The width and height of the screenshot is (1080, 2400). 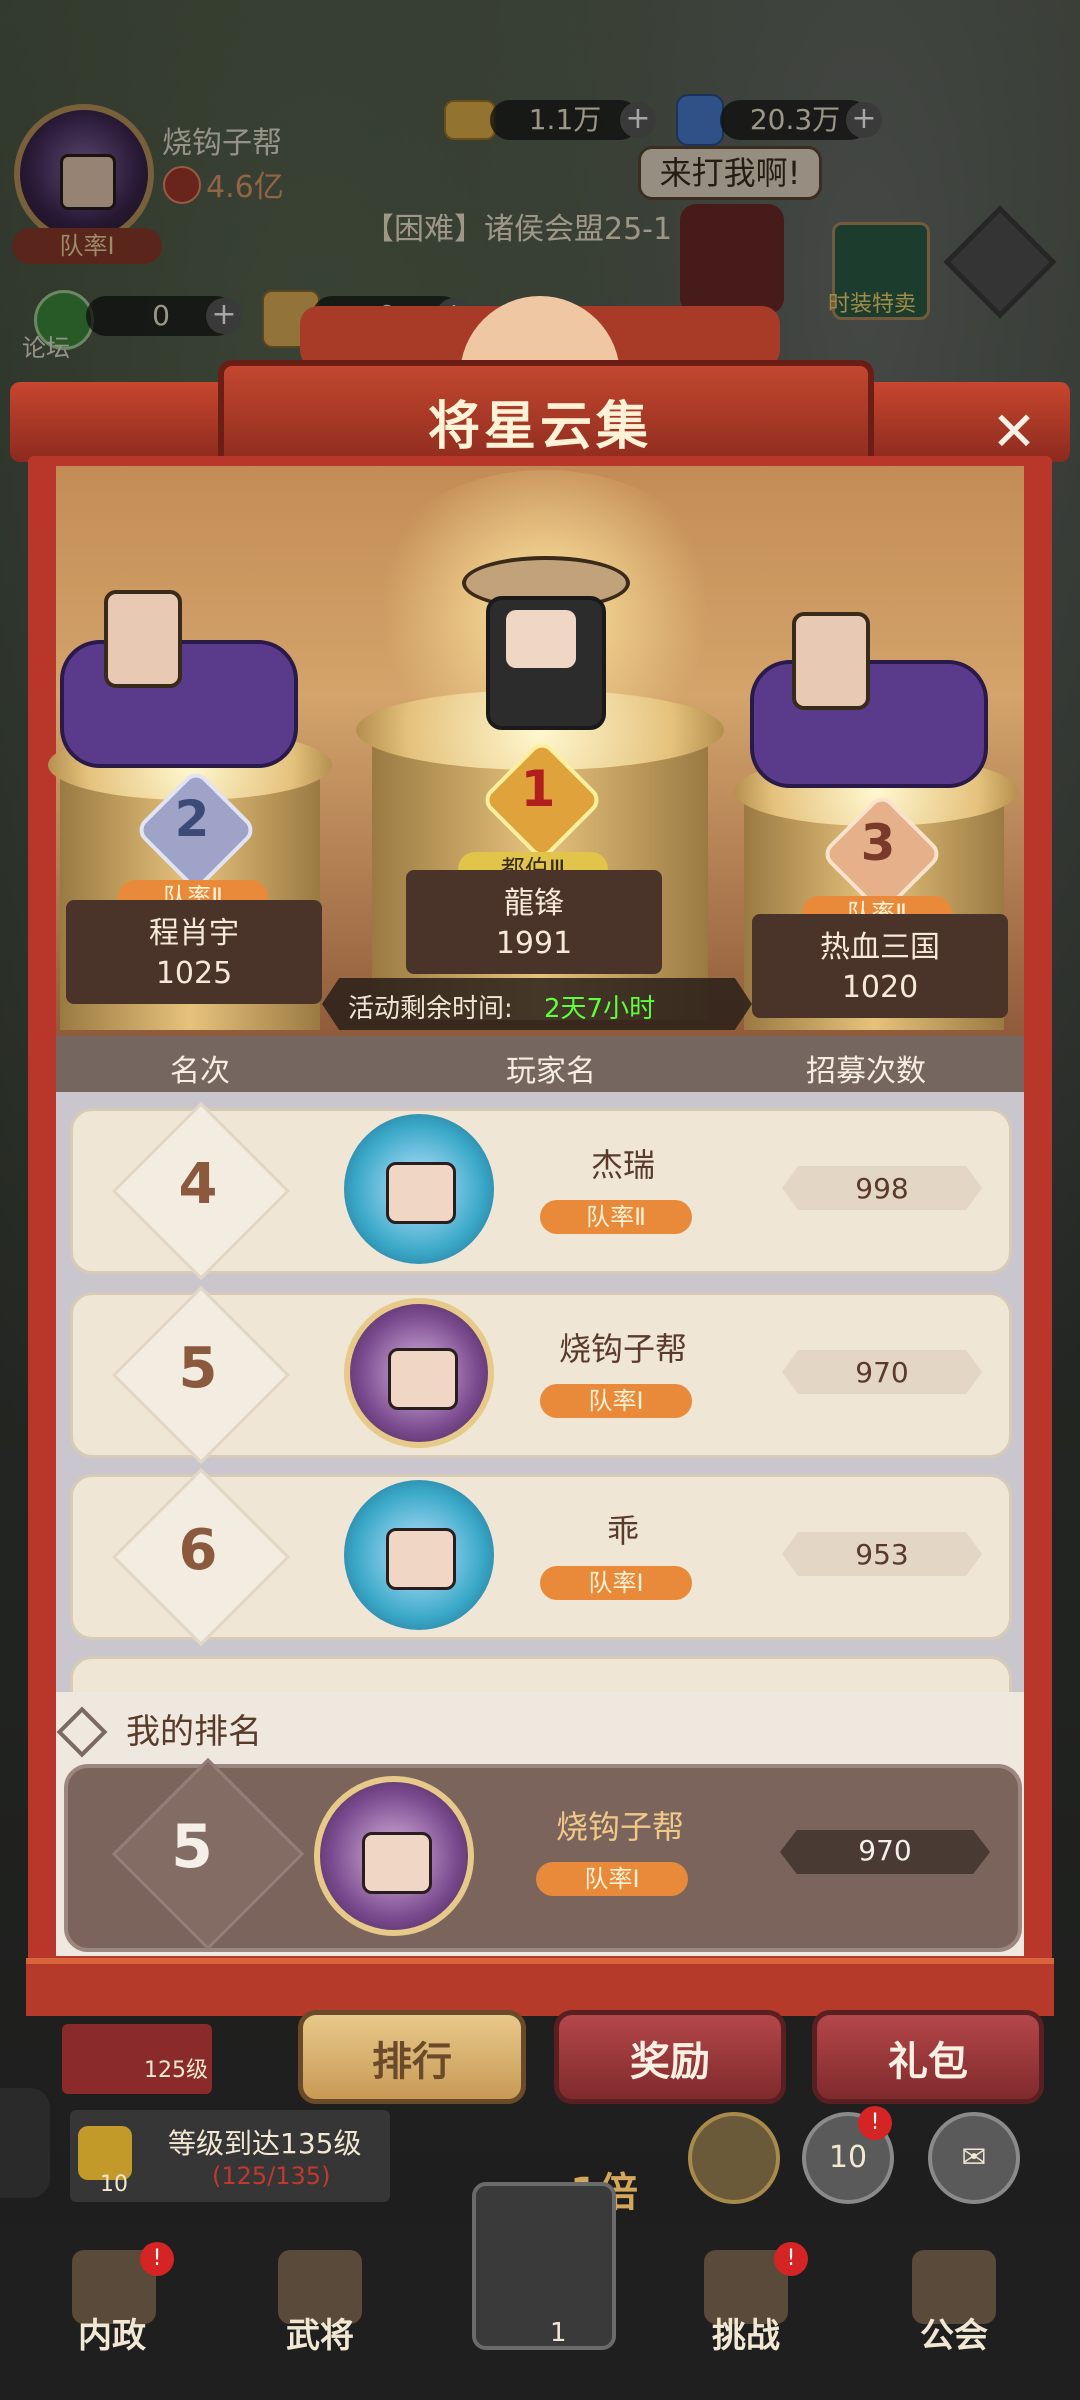 What do you see at coordinates (612, 1879) in the screenshot?
I see `my-rank-badge: 队率Ⅰ` at bounding box center [612, 1879].